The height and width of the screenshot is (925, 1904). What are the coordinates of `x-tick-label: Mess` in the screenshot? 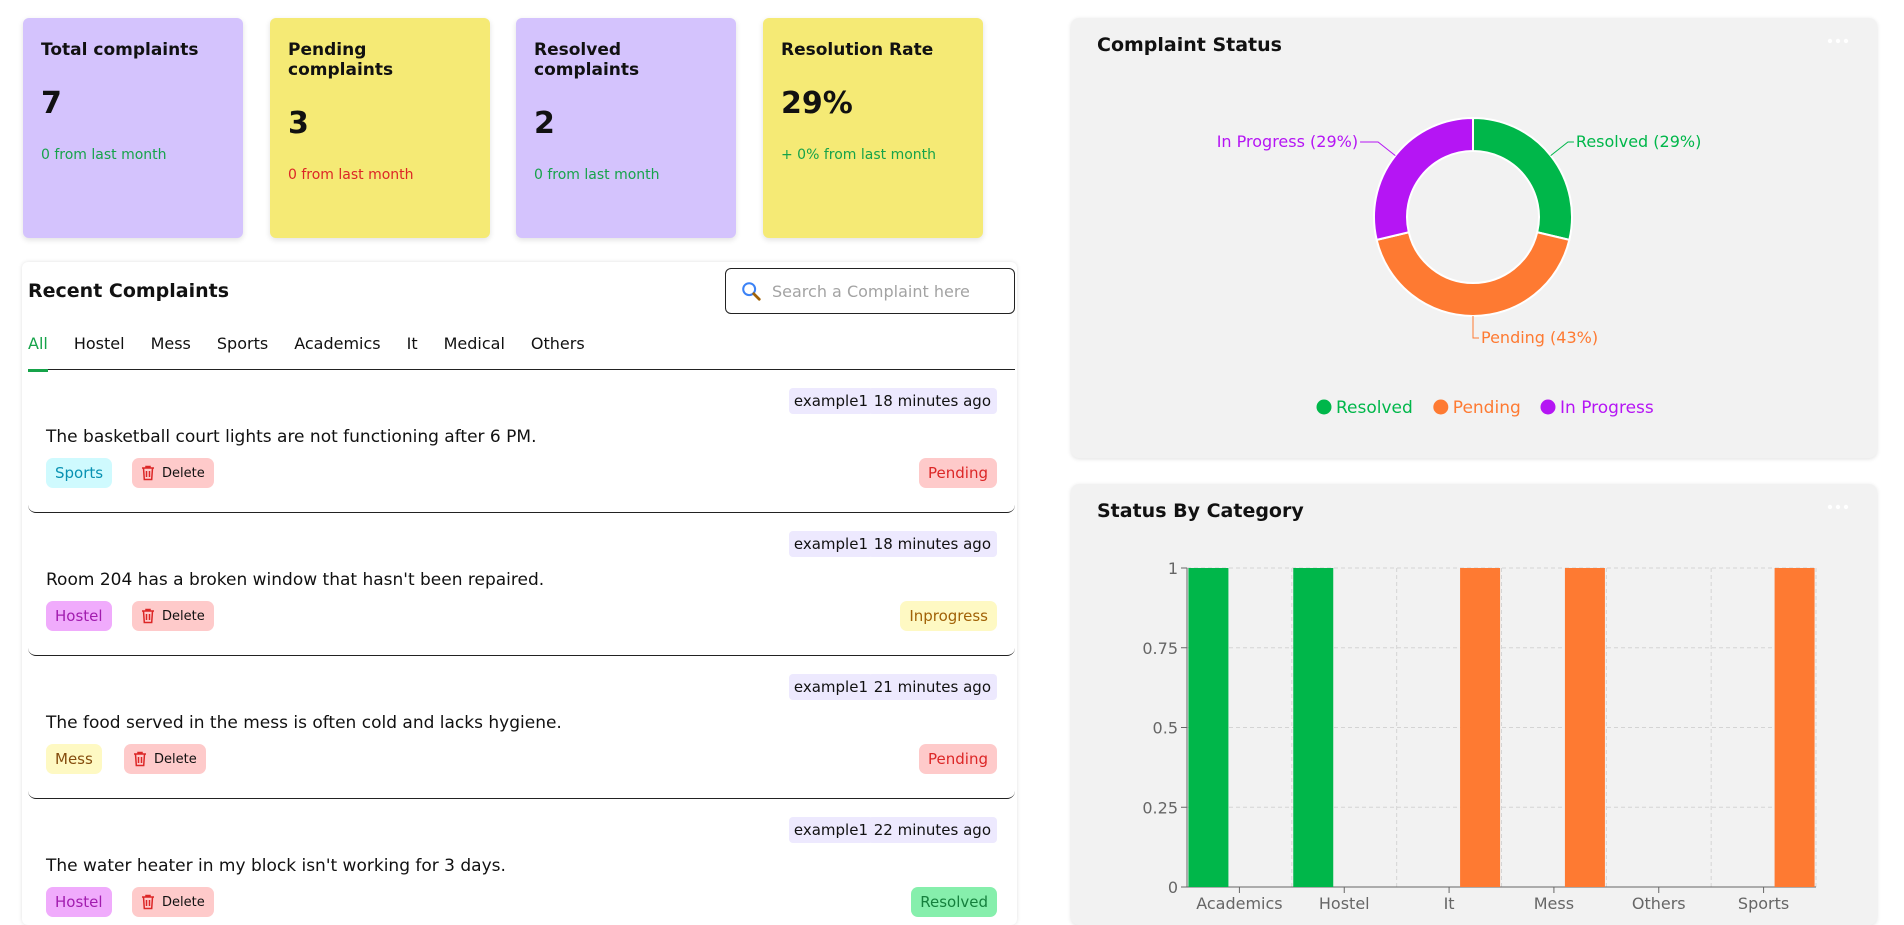 It's located at (1554, 903).